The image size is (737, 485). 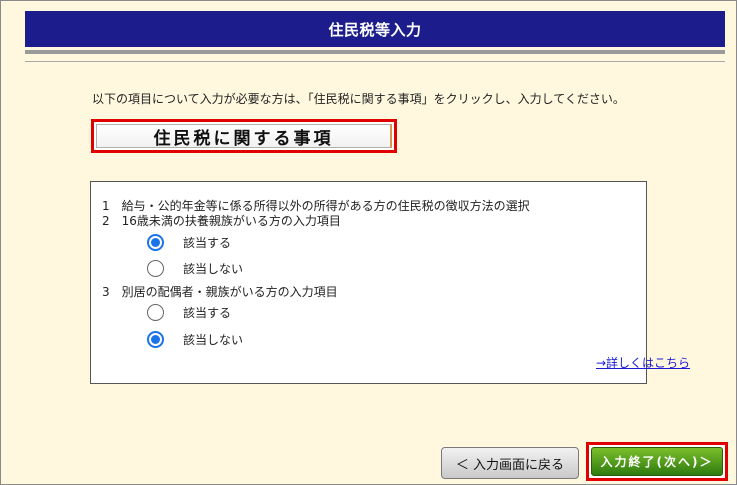 I want to click on page-title: 住民税等入力, so click(x=375, y=29).